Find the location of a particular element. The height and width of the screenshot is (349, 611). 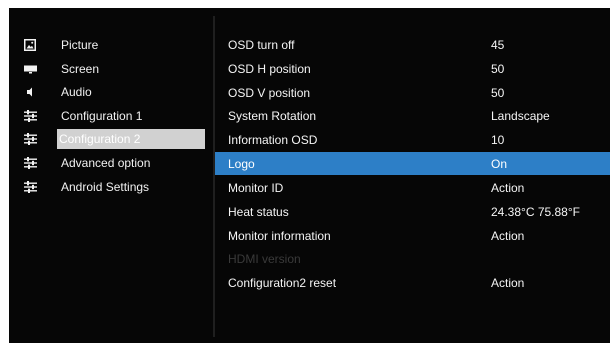

sidebar-item-audio: Audio is located at coordinates (113, 91).